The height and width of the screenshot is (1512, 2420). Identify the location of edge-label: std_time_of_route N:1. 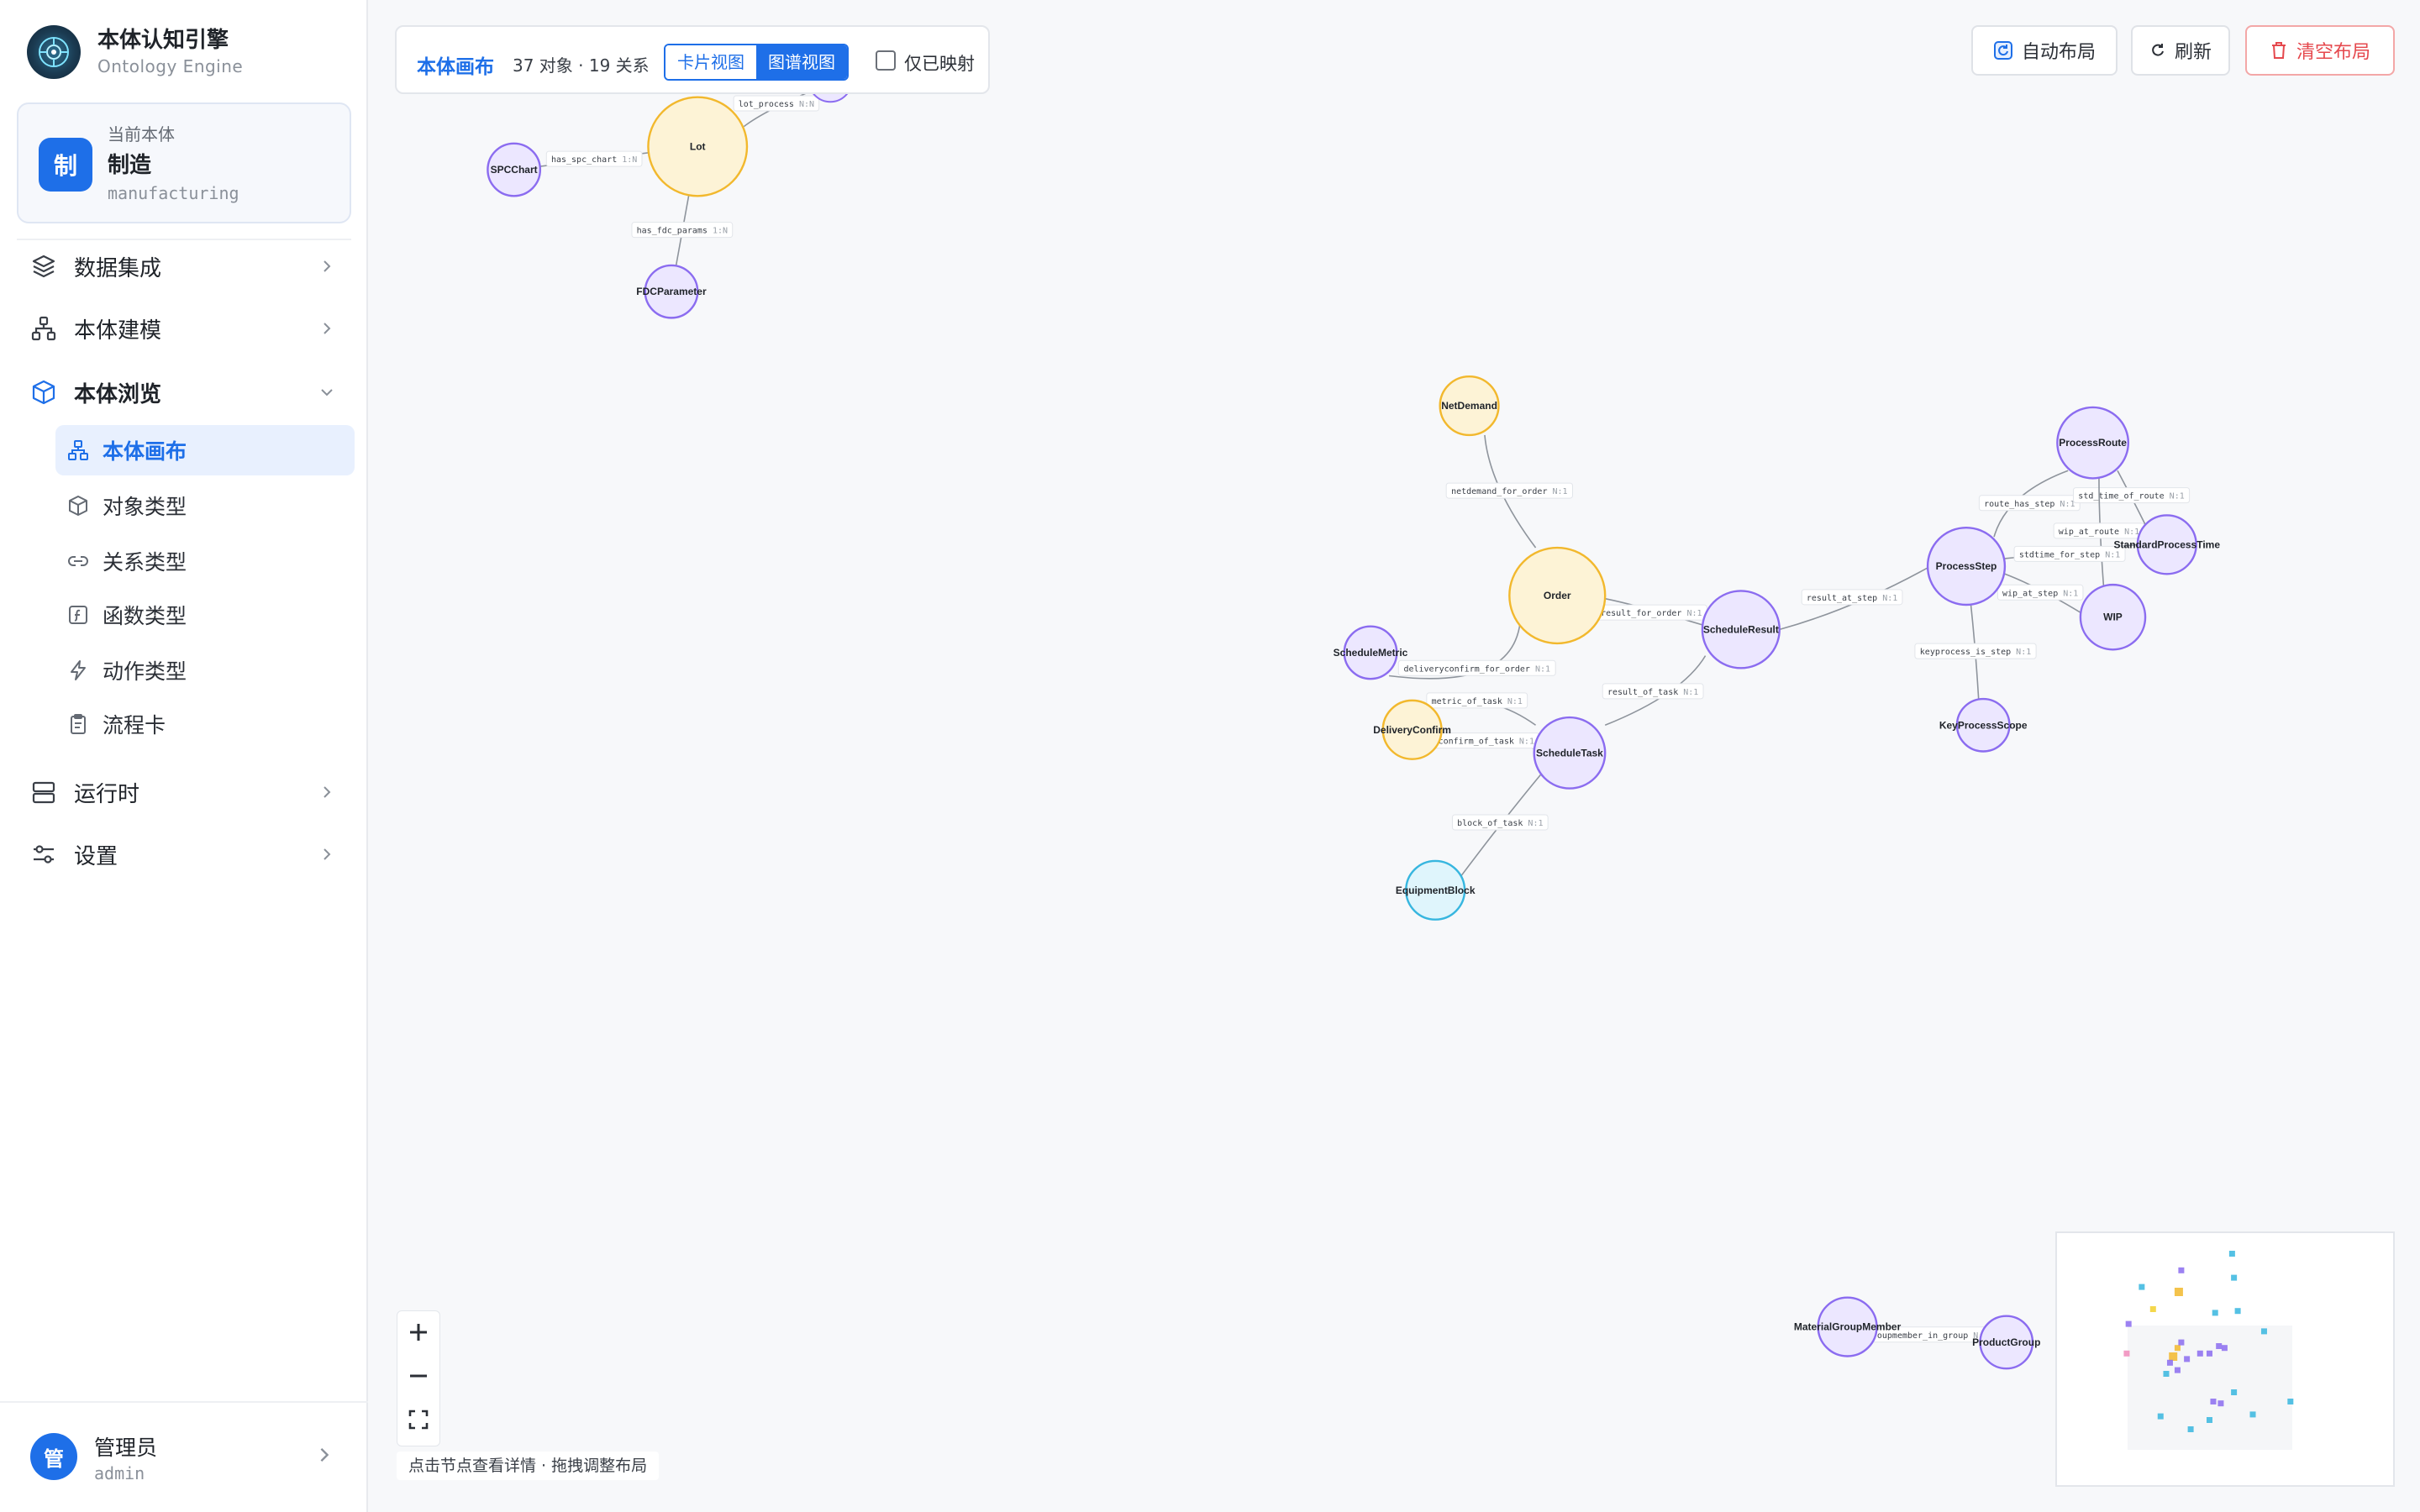
(2131, 496).